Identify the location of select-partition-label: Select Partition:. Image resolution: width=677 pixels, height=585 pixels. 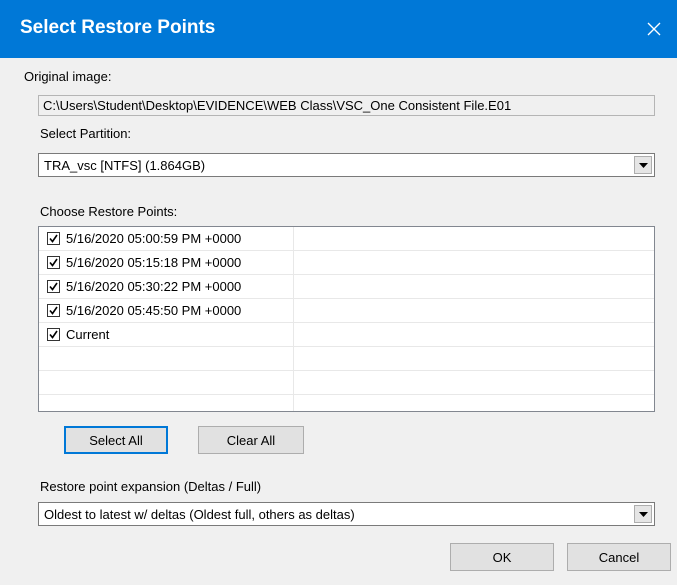
(86, 133).